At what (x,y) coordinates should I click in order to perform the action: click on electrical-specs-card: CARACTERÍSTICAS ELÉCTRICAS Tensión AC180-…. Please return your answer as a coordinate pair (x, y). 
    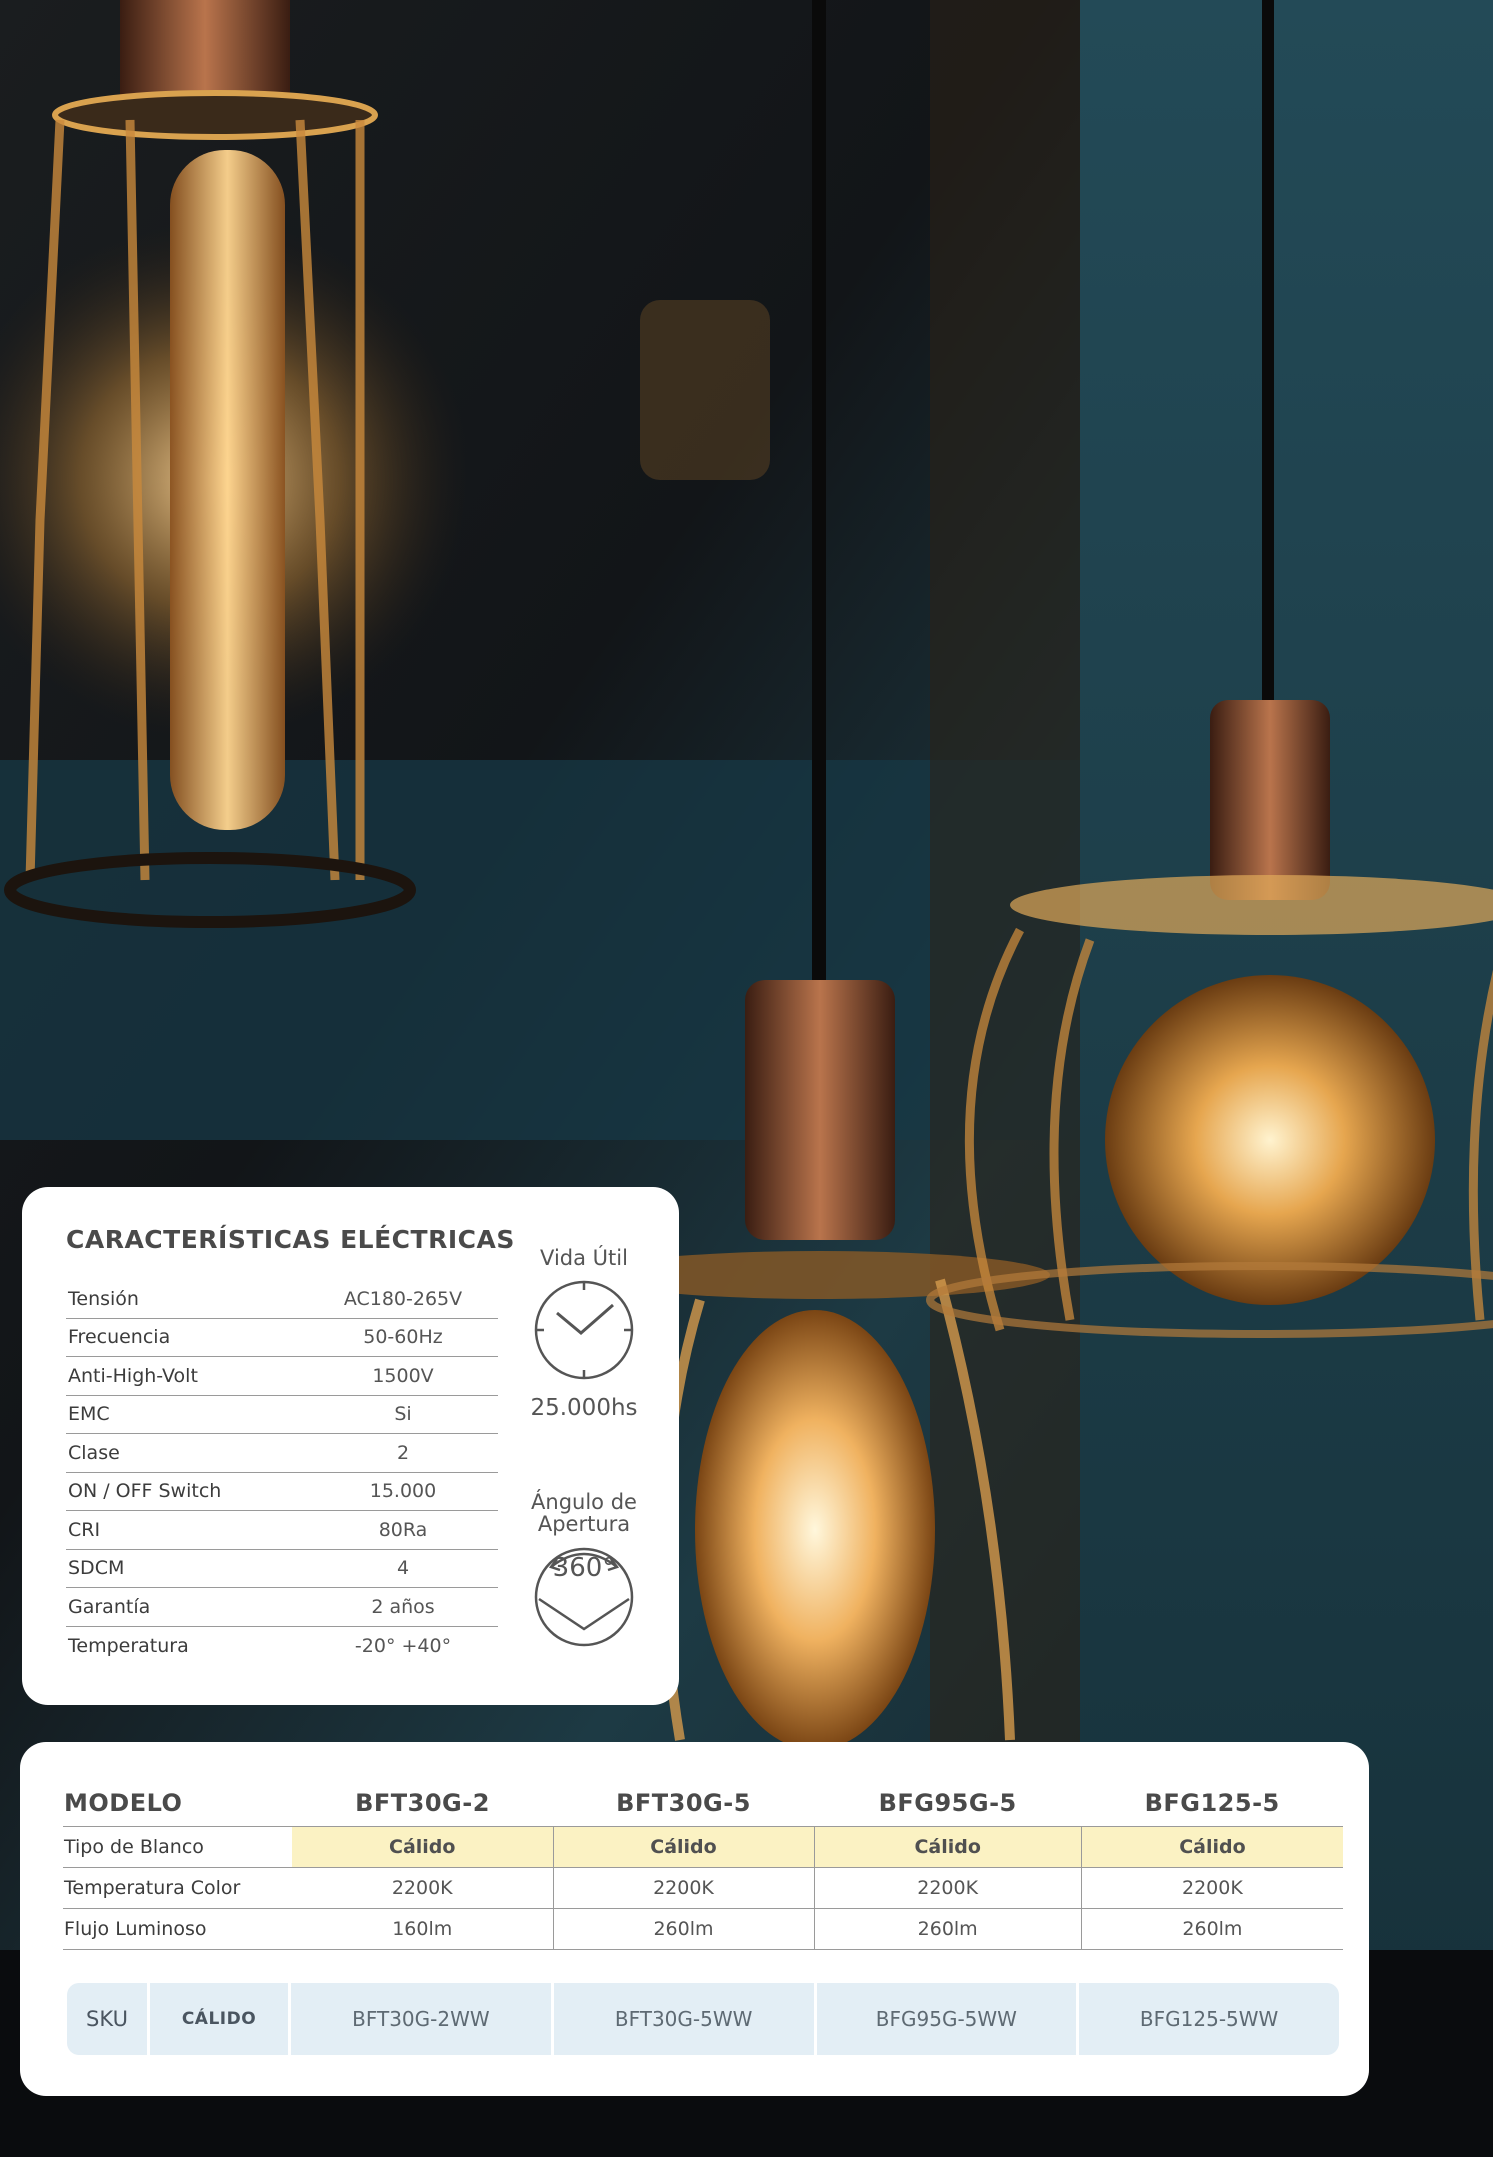
    Looking at the image, I should click on (350, 1446).